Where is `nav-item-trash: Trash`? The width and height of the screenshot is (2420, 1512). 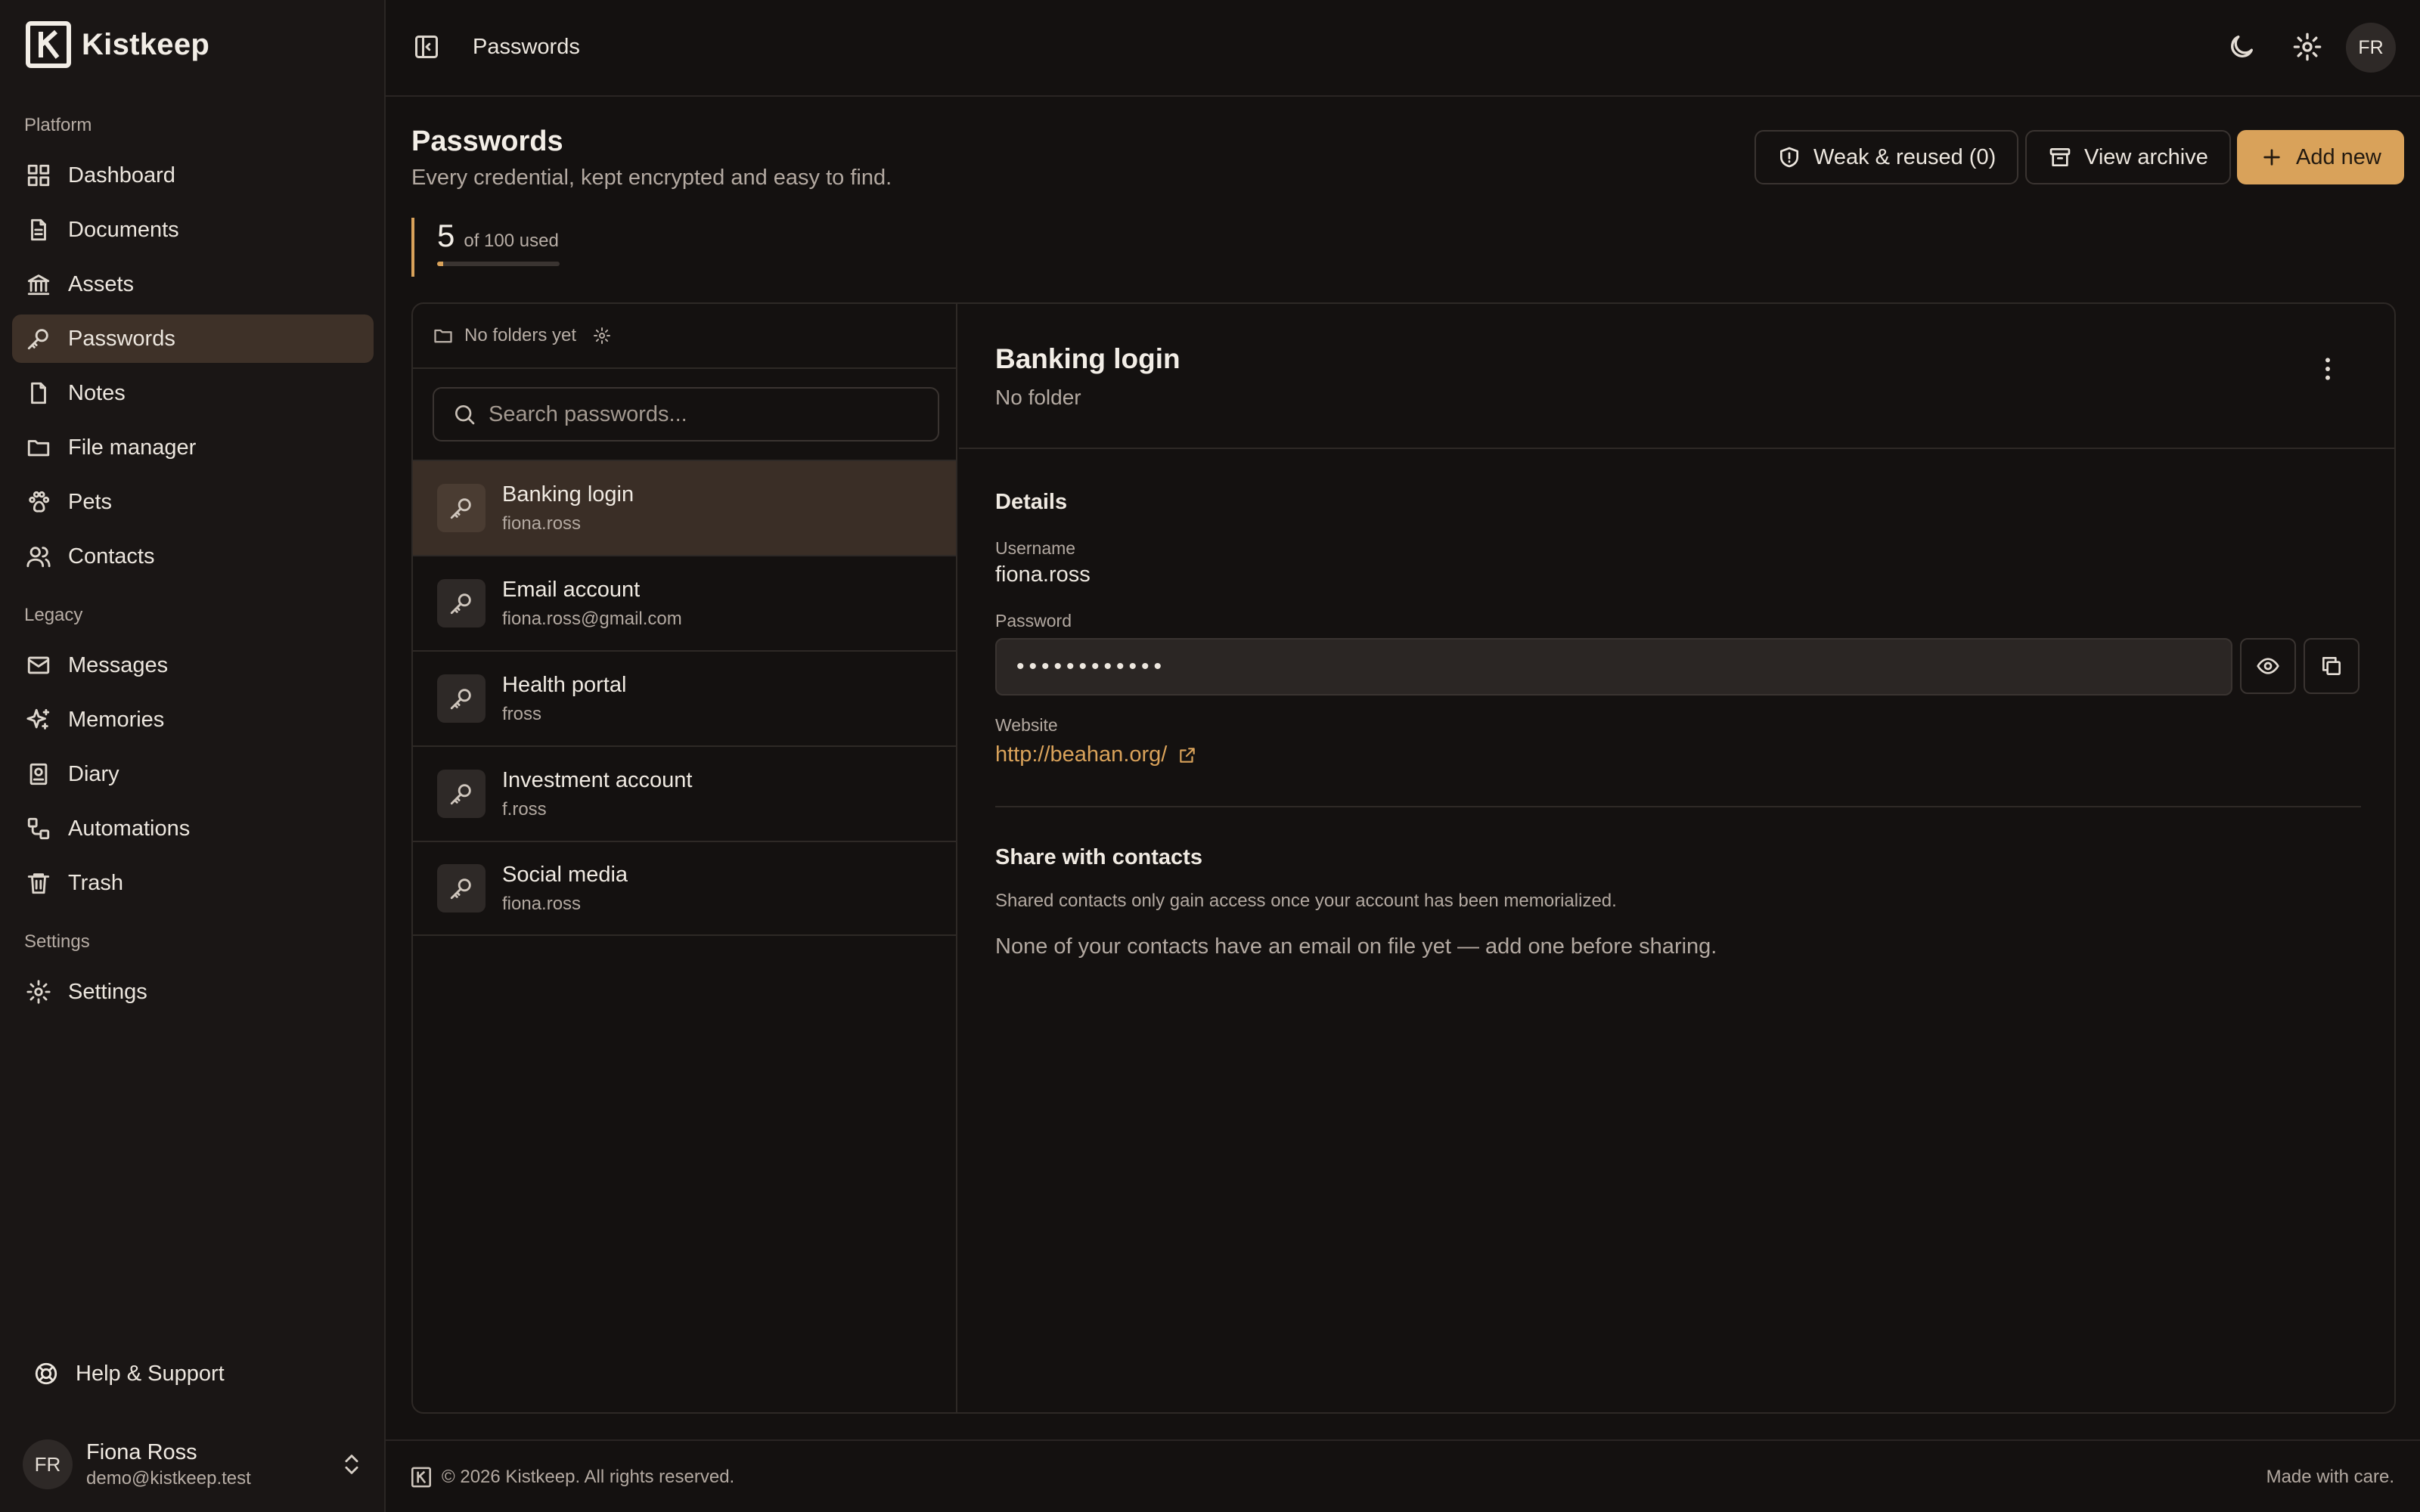
nav-item-trash: Trash is located at coordinates (193, 883).